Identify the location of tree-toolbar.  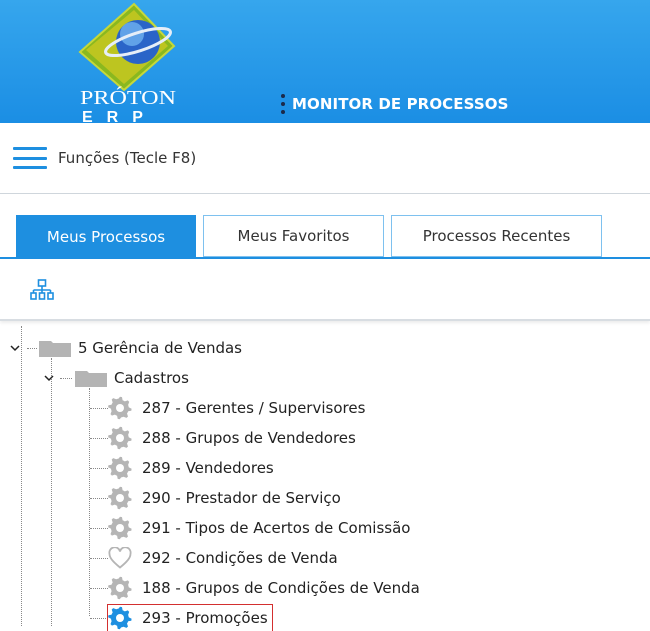
(325, 290).